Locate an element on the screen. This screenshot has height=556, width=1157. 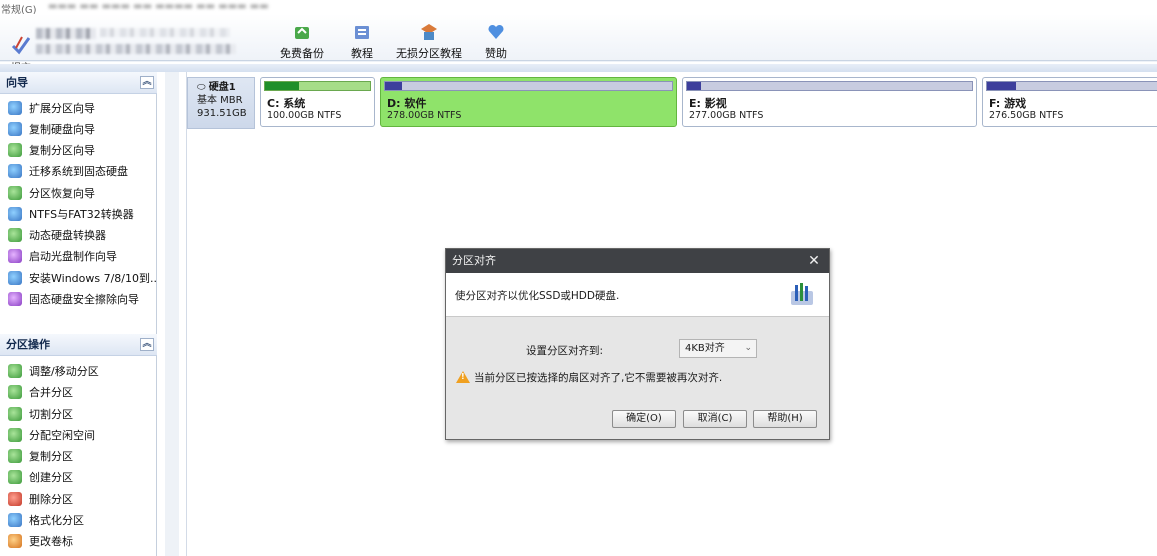
sidebar-item-copy-partition: 复制分区向导 is located at coordinates (82, 151).